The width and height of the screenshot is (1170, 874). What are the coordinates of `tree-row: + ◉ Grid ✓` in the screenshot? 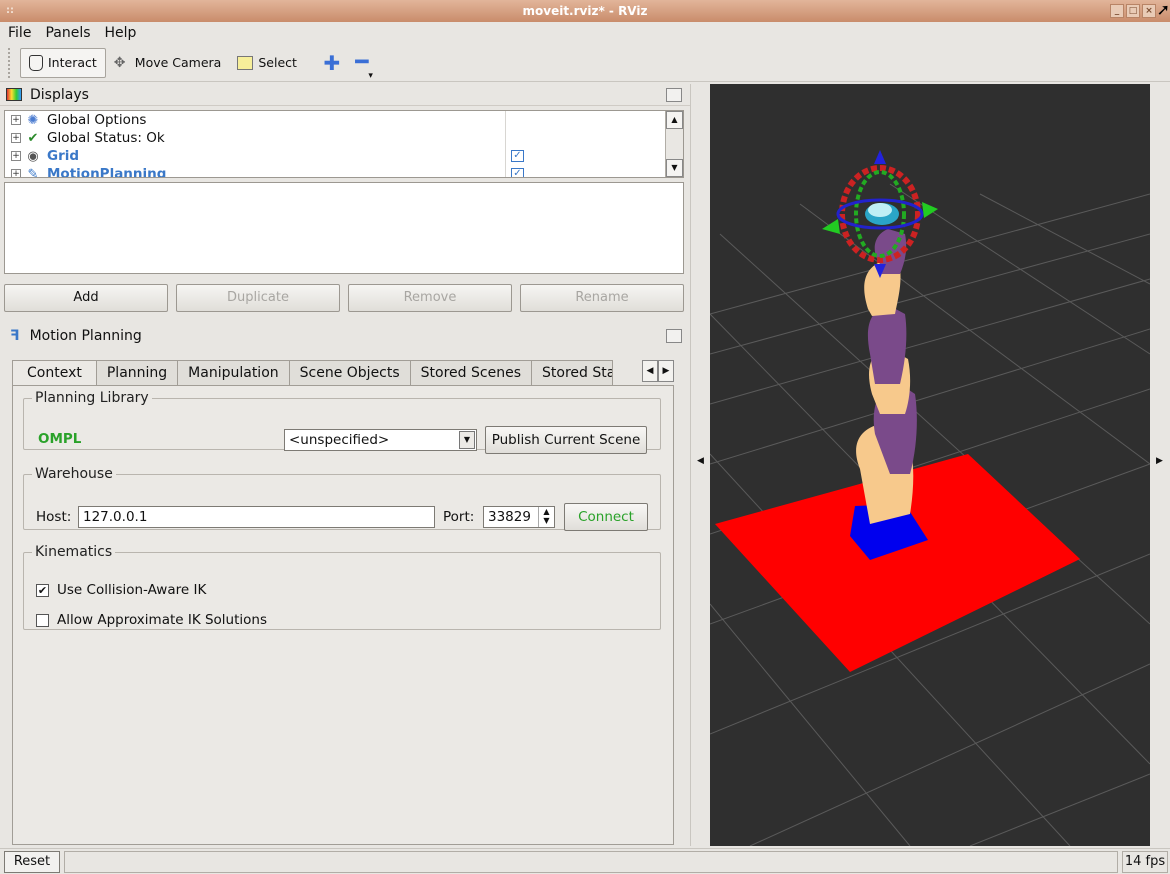 It's located at (344, 156).